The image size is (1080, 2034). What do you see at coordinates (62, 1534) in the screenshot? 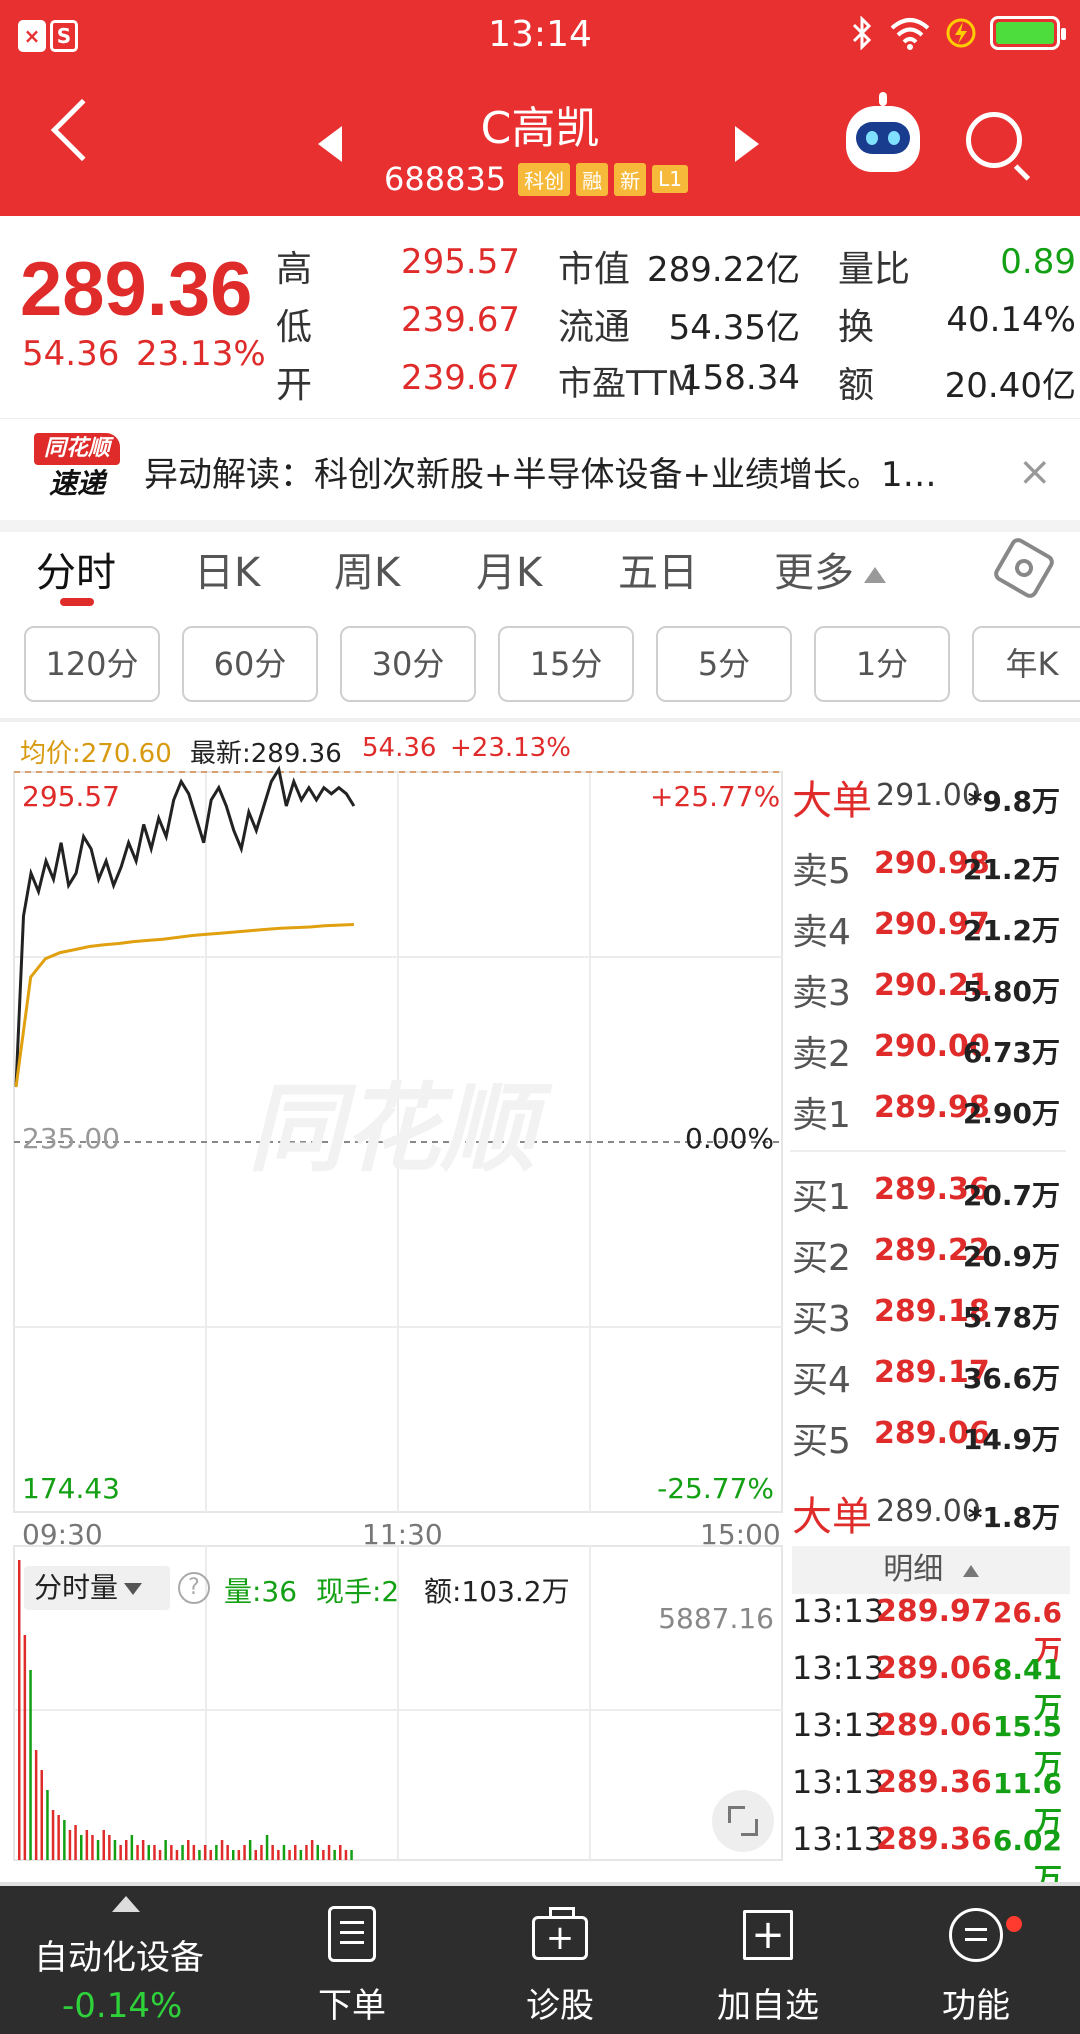
I see `x-start-time: 09:30` at bounding box center [62, 1534].